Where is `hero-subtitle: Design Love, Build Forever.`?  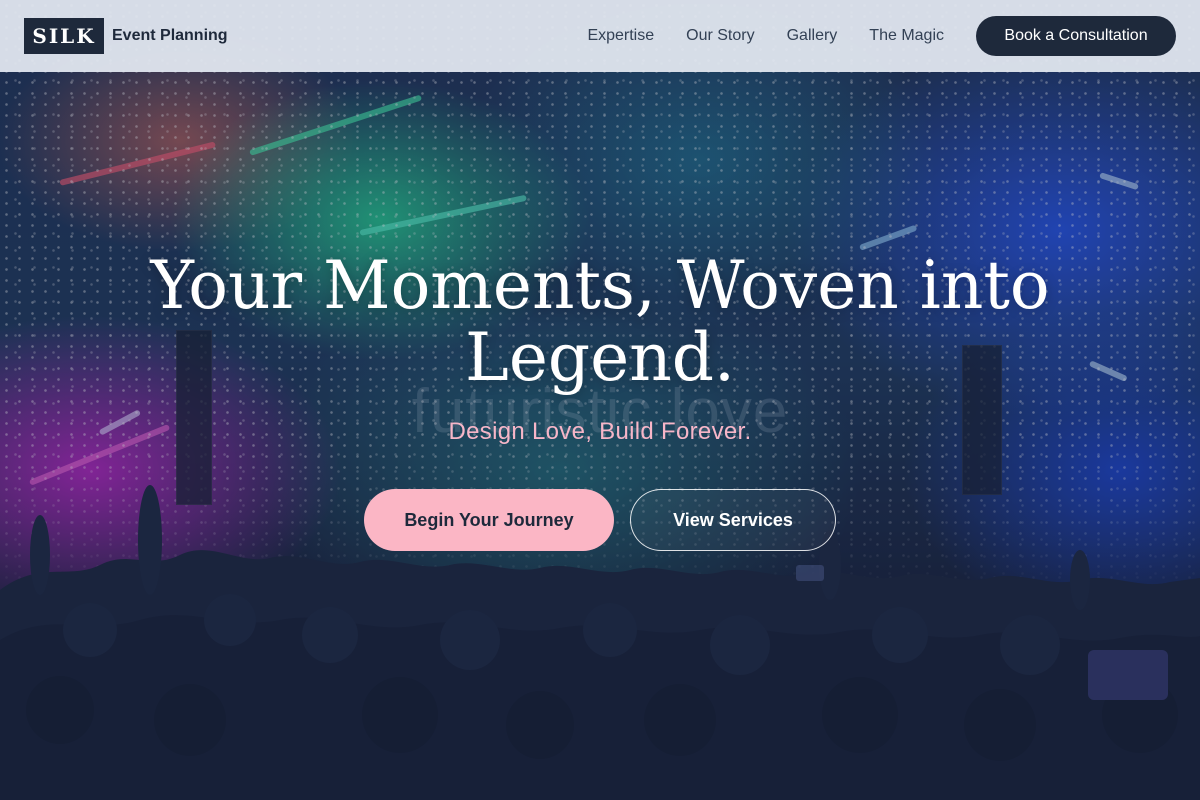 hero-subtitle: Design Love, Build Forever. is located at coordinates (600, 431).